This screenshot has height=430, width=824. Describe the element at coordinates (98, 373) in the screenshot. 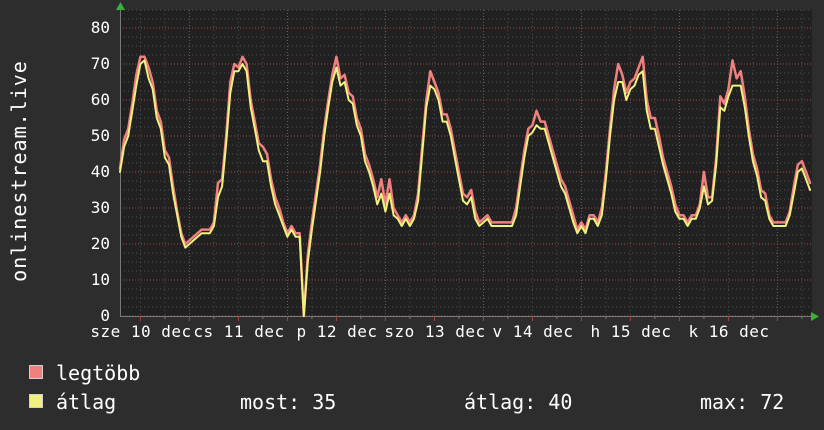

I see `legend-label-legtobb: legtöbb` at that location.